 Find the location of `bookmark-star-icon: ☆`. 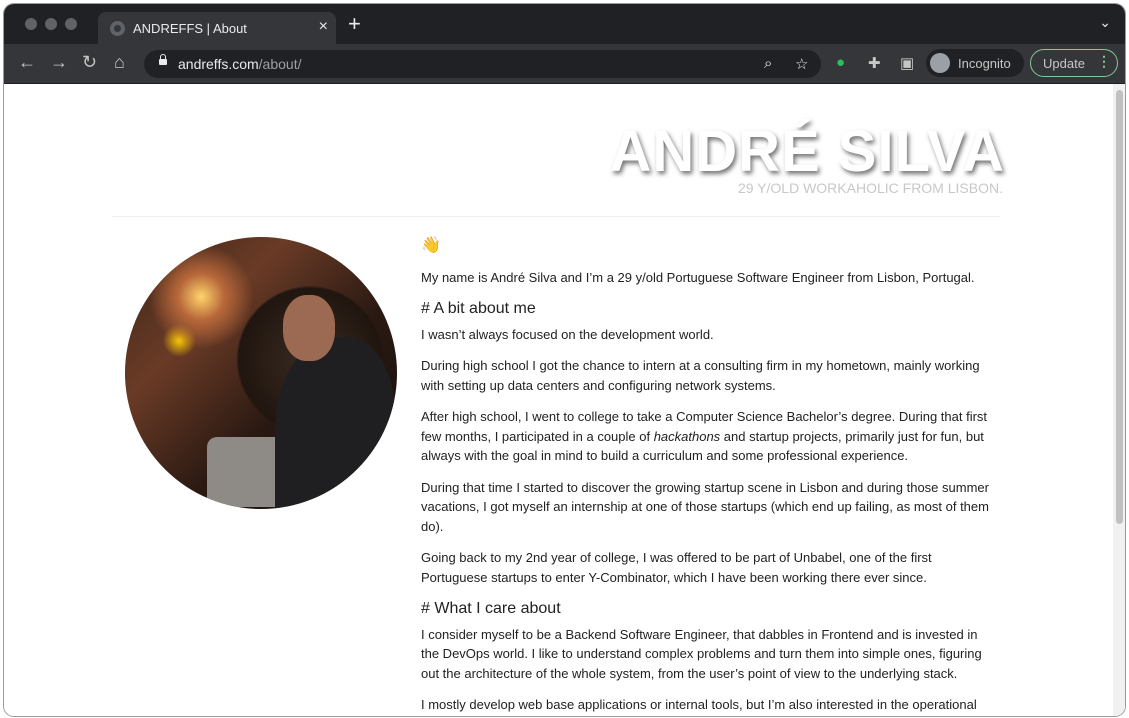

bookmark-star-icon: ☆ is located at coordinates (801, 64).